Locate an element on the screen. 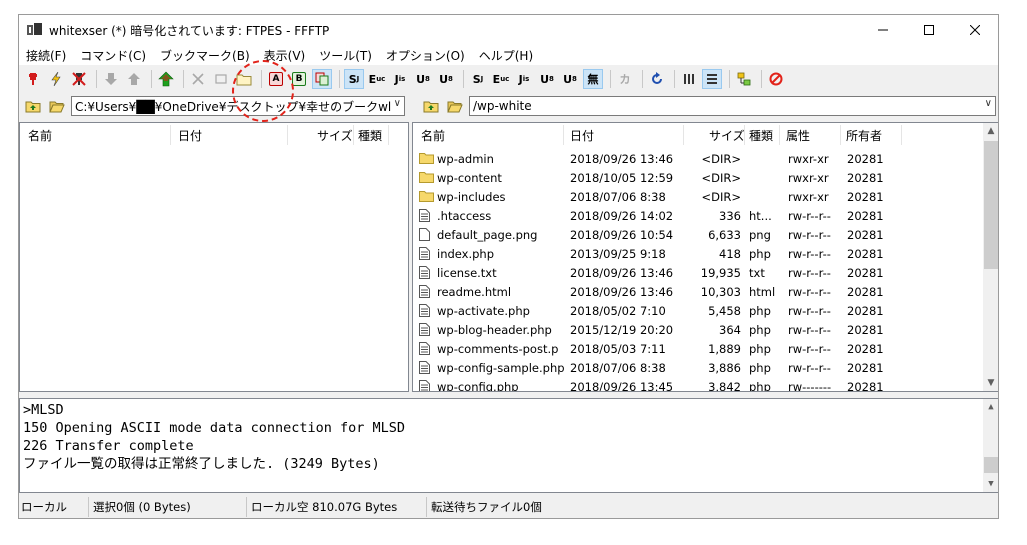 Image resolution: width=1027 pixels, height=545 pixels. menu-bookmark: ブックマーク(B) is located at coordinates (205, 55).